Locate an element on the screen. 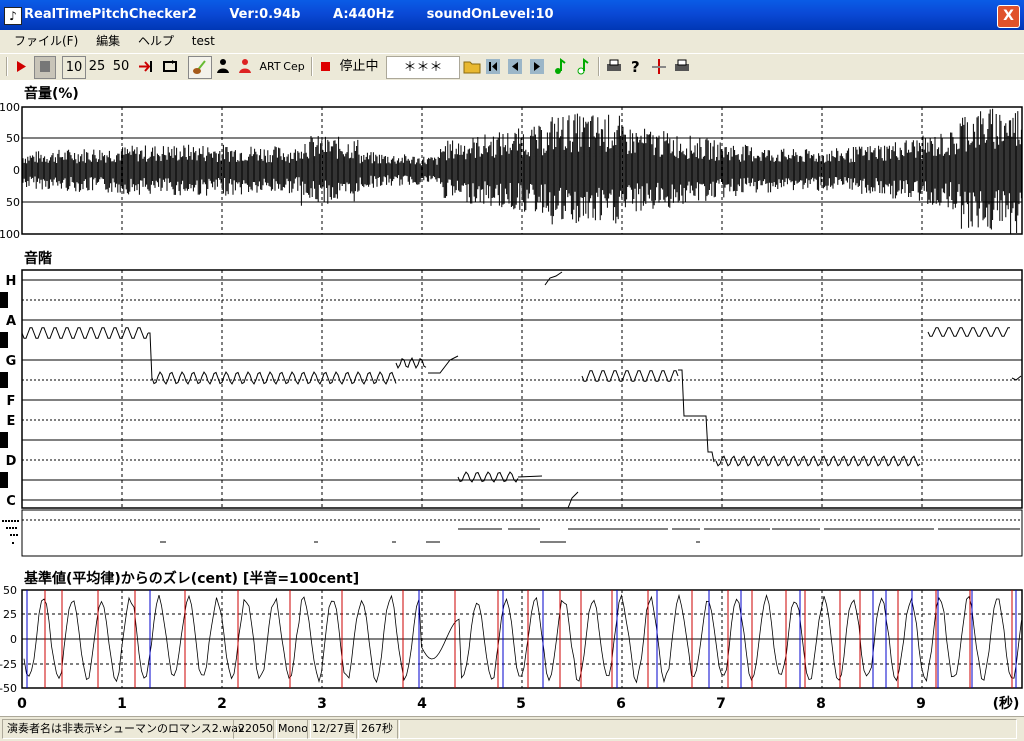 The height and width of the screenshot is (741, 1024). stop-button is located at coordinates (45, 67).